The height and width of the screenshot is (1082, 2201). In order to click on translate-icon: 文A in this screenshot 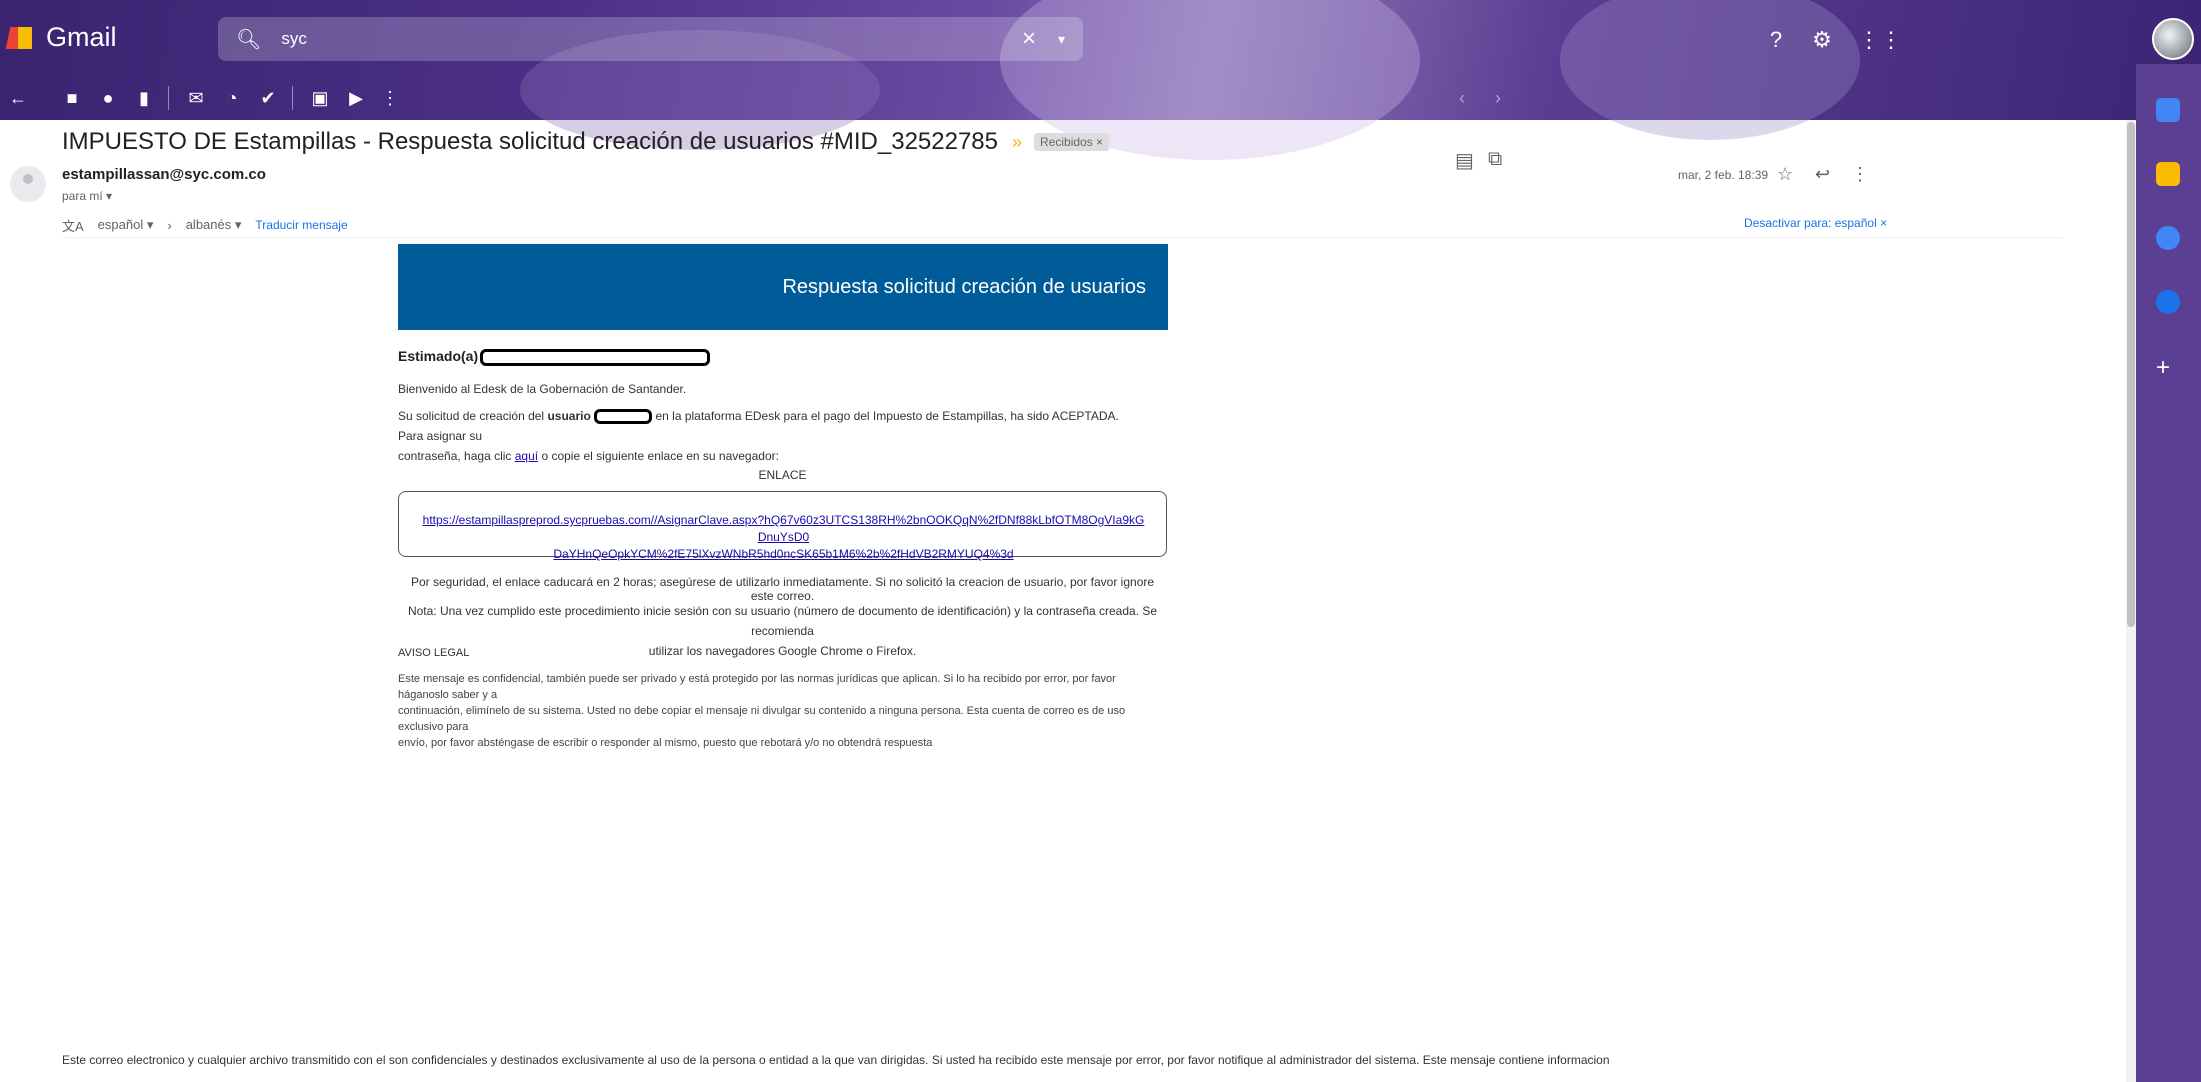, I will do `click(73, 226)`.